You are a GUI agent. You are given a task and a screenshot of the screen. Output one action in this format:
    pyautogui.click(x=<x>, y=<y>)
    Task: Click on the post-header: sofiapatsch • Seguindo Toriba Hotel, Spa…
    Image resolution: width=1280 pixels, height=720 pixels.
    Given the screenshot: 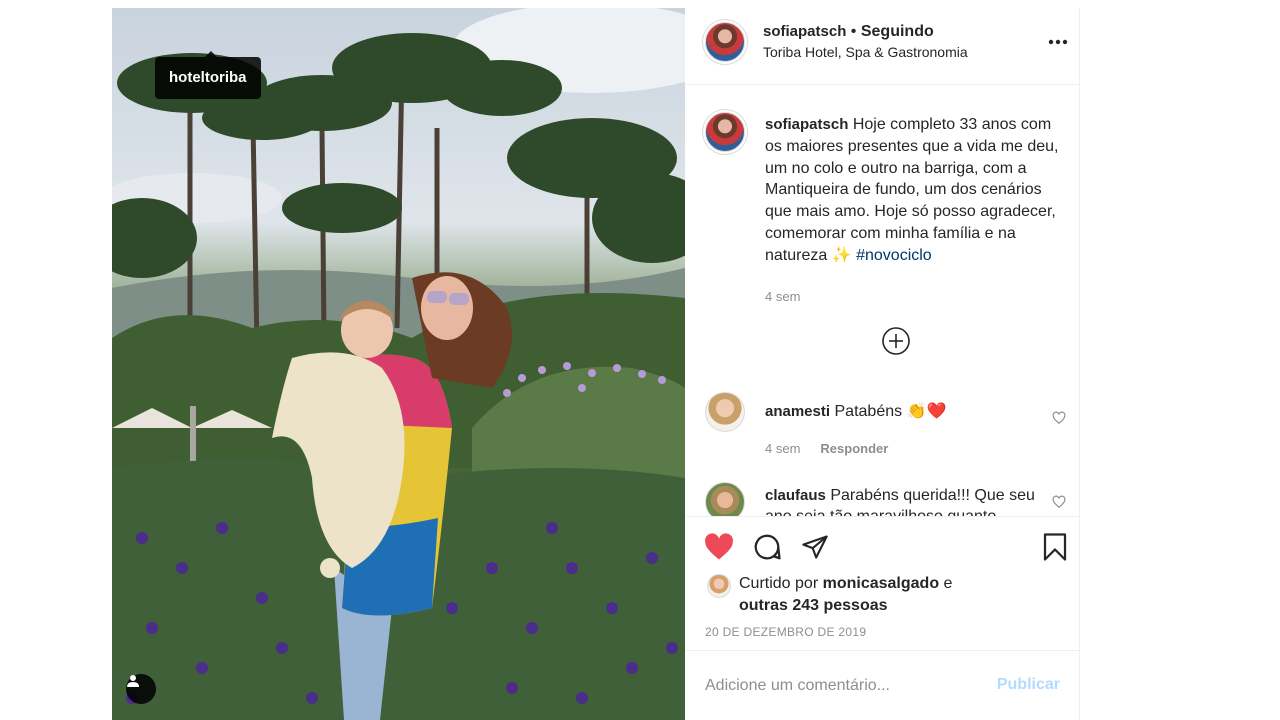 What is the action you would take?
    pyautogui.click(x=882, y=46)
    